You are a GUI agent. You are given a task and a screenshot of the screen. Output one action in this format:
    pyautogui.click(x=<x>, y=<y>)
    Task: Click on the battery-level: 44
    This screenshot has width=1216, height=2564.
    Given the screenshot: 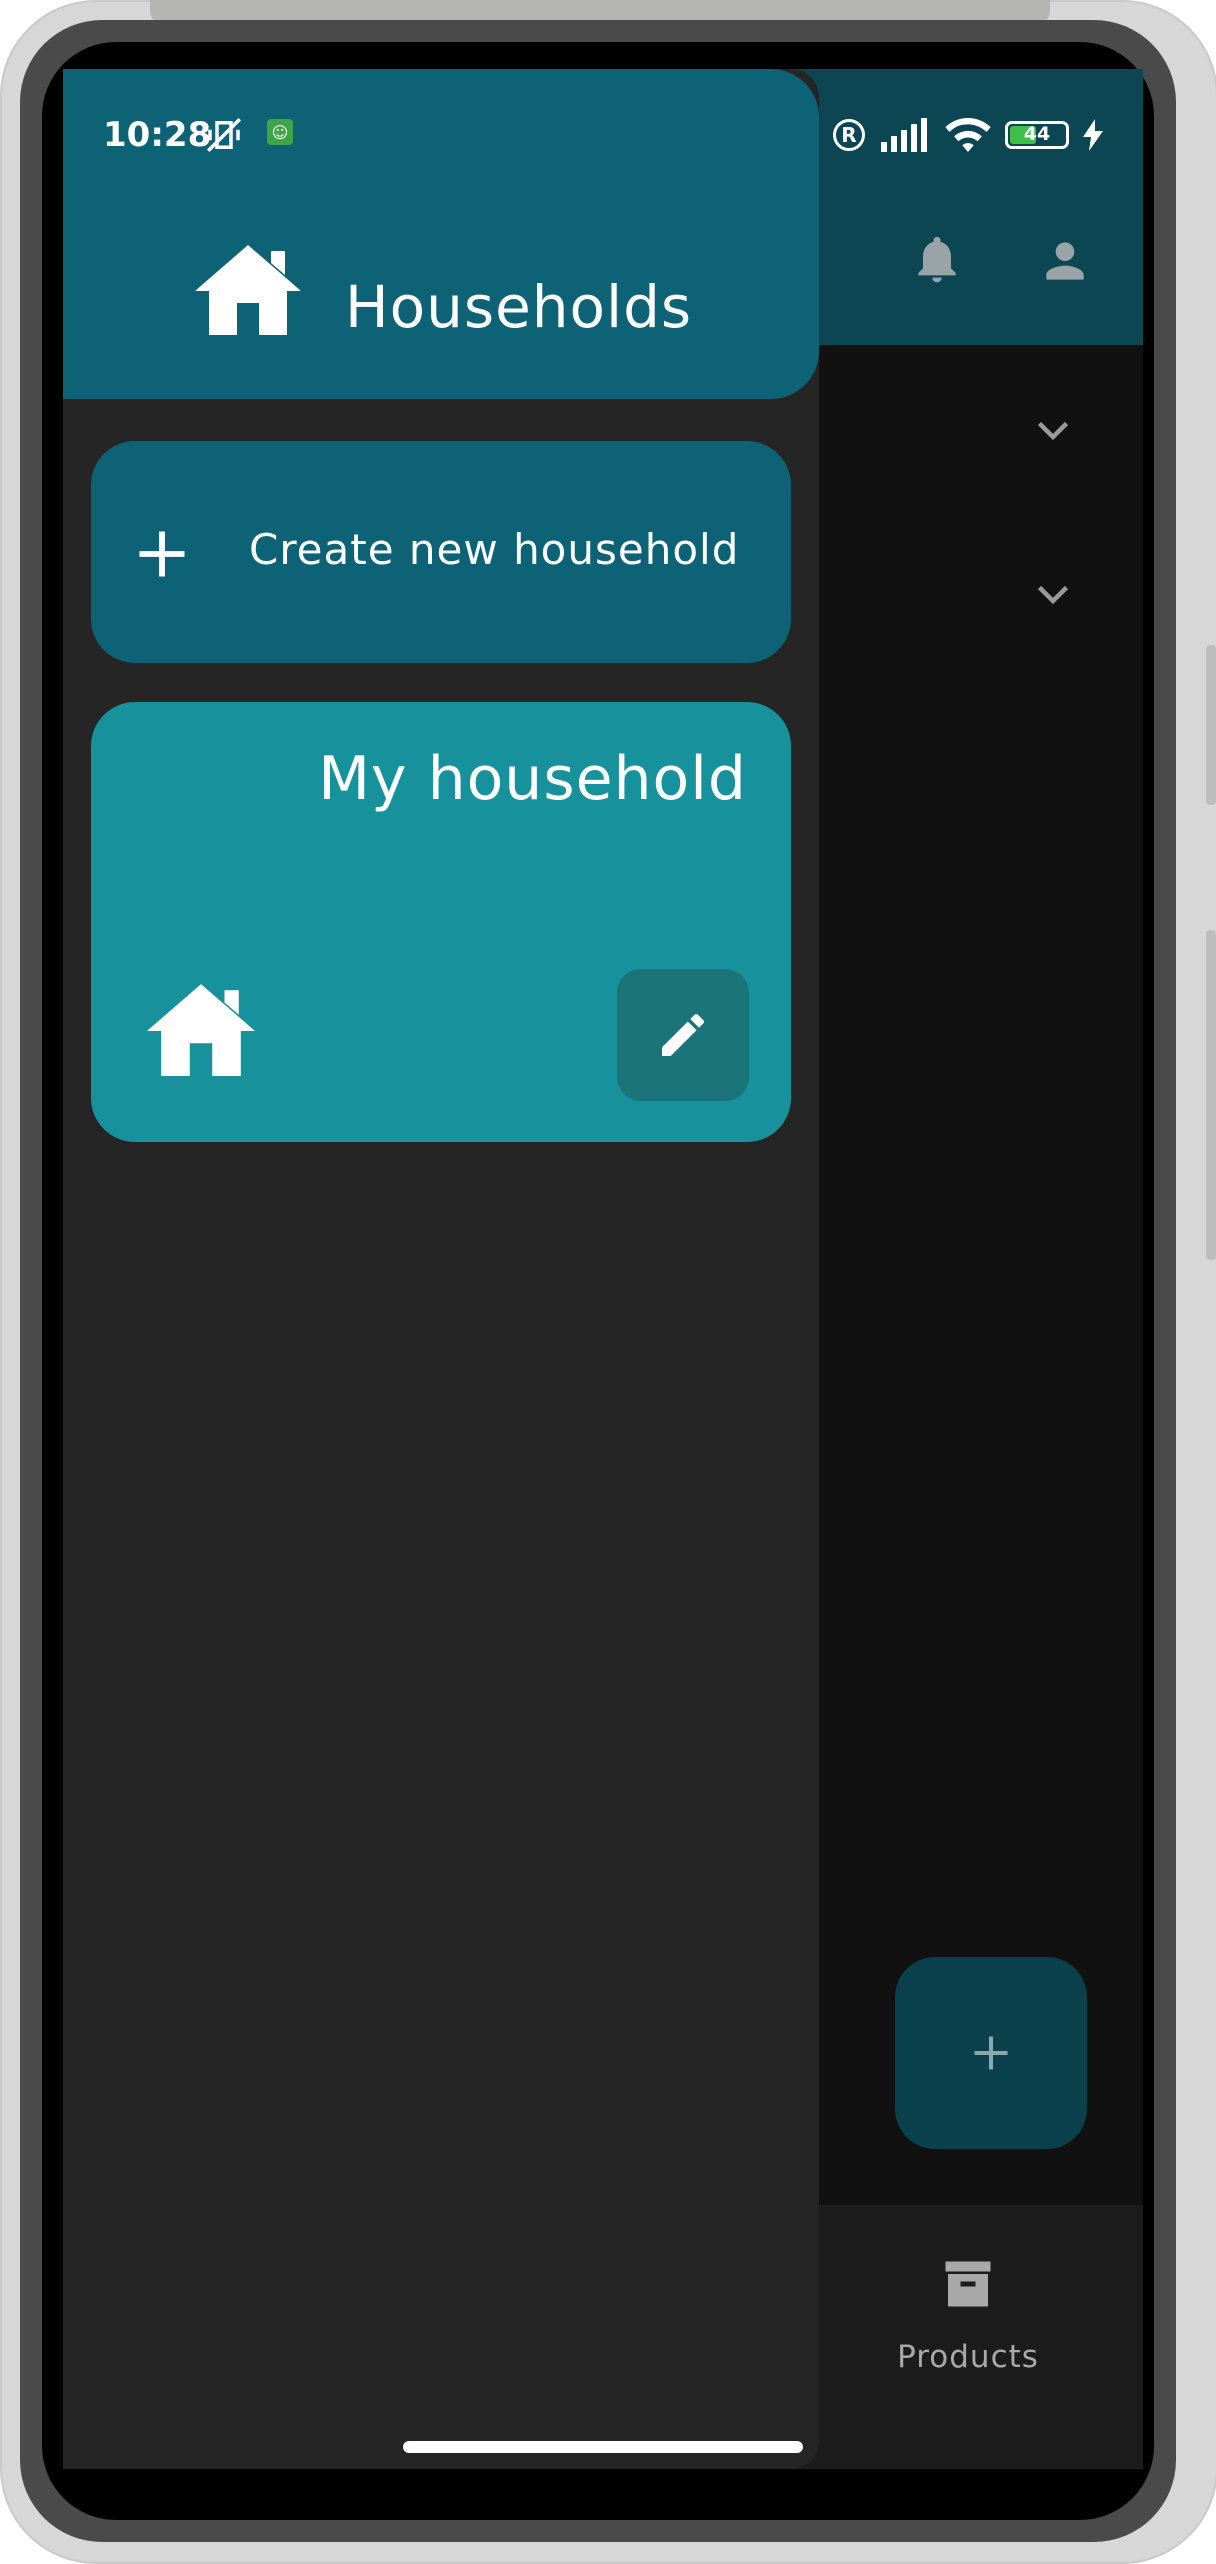 What is the action you would take?
    pyautogui.click(x=1037, y=134)
    